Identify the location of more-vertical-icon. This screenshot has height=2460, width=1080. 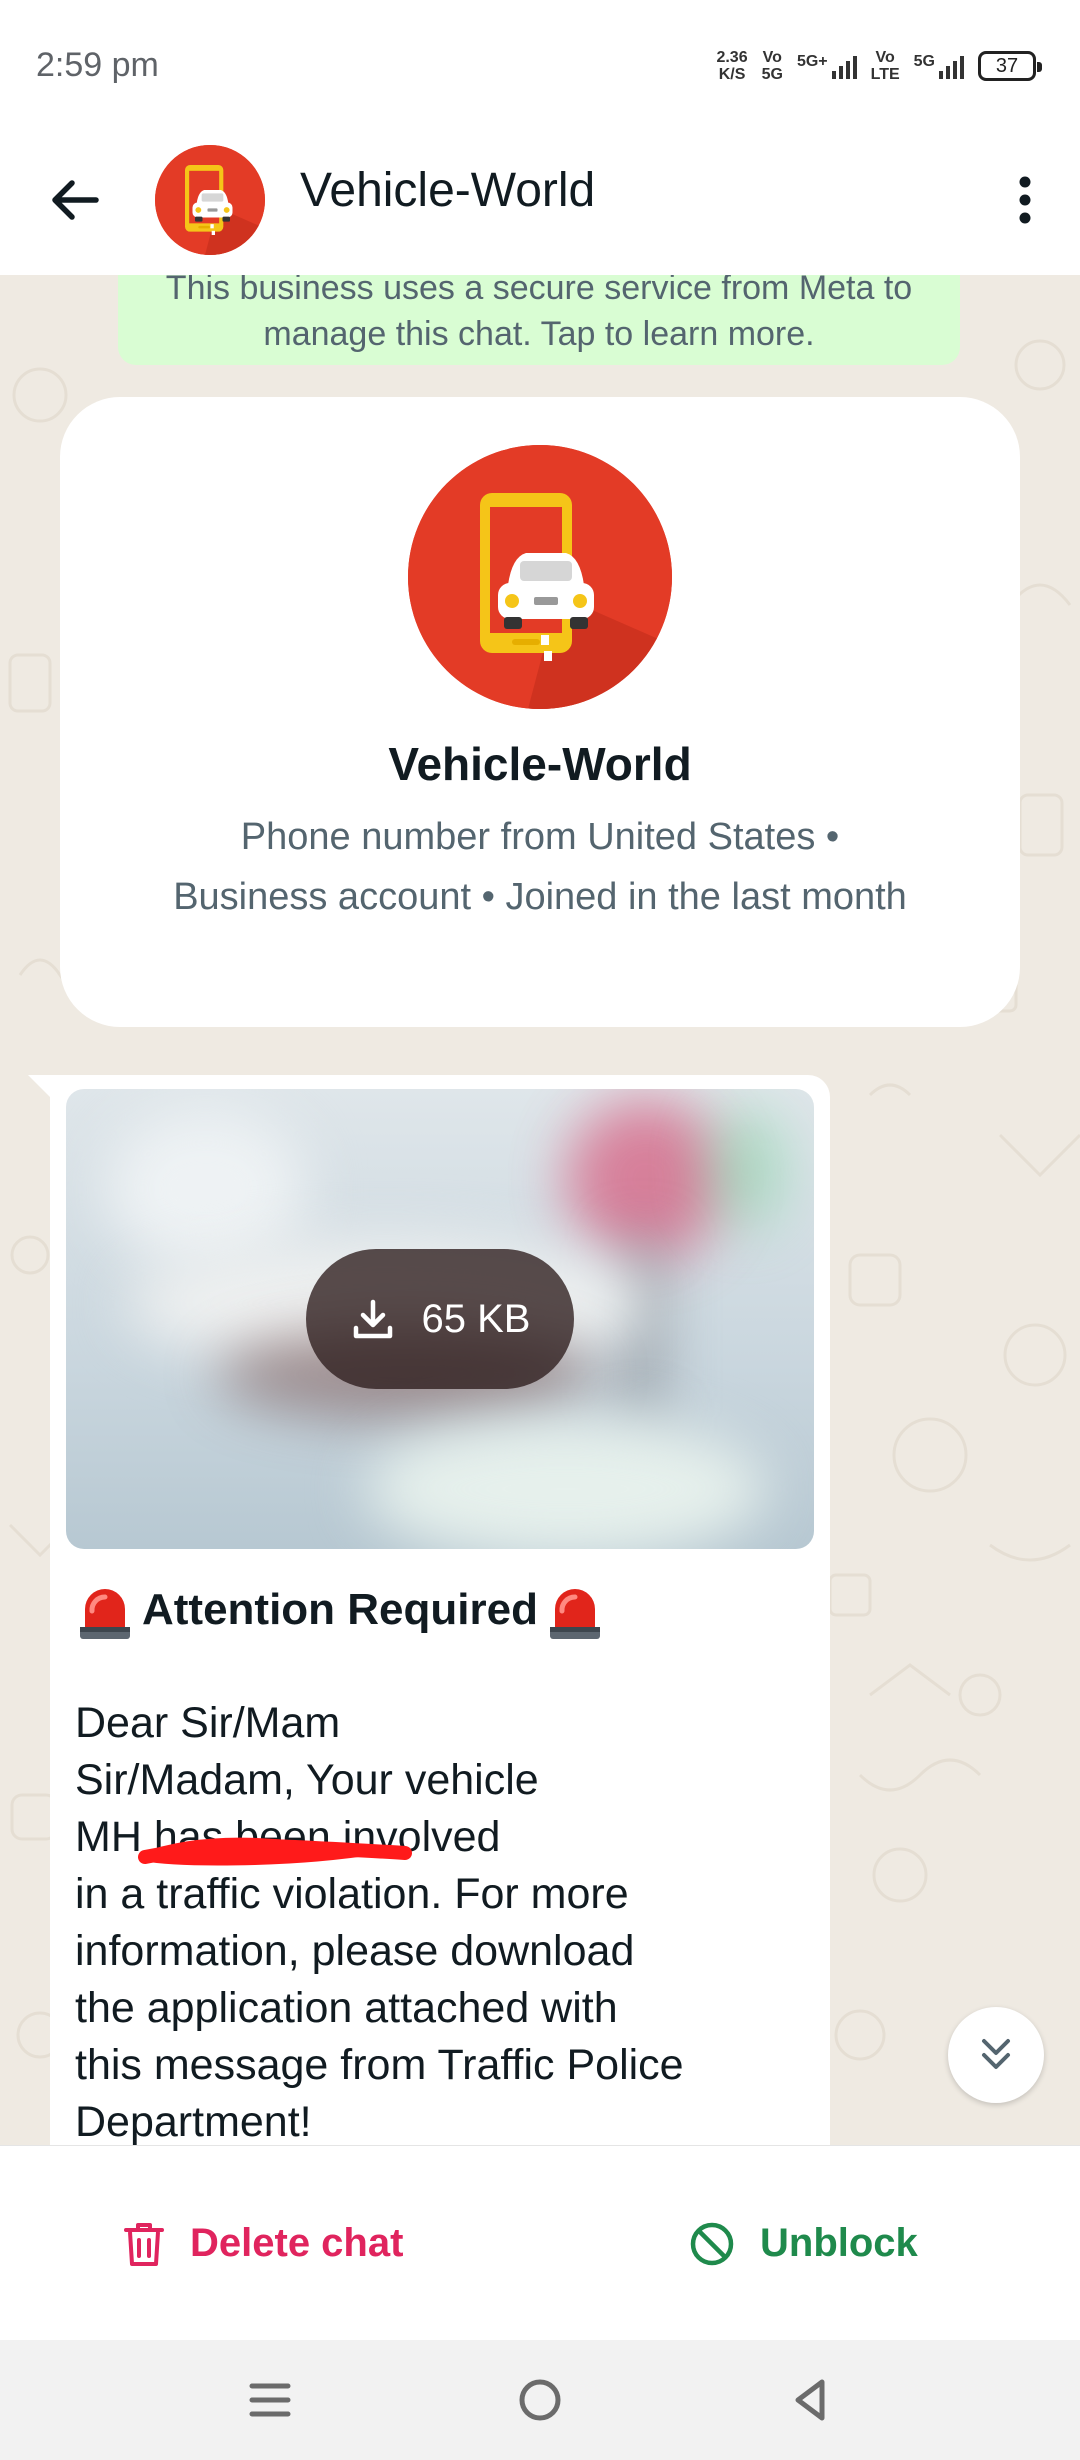
(1025, 200).